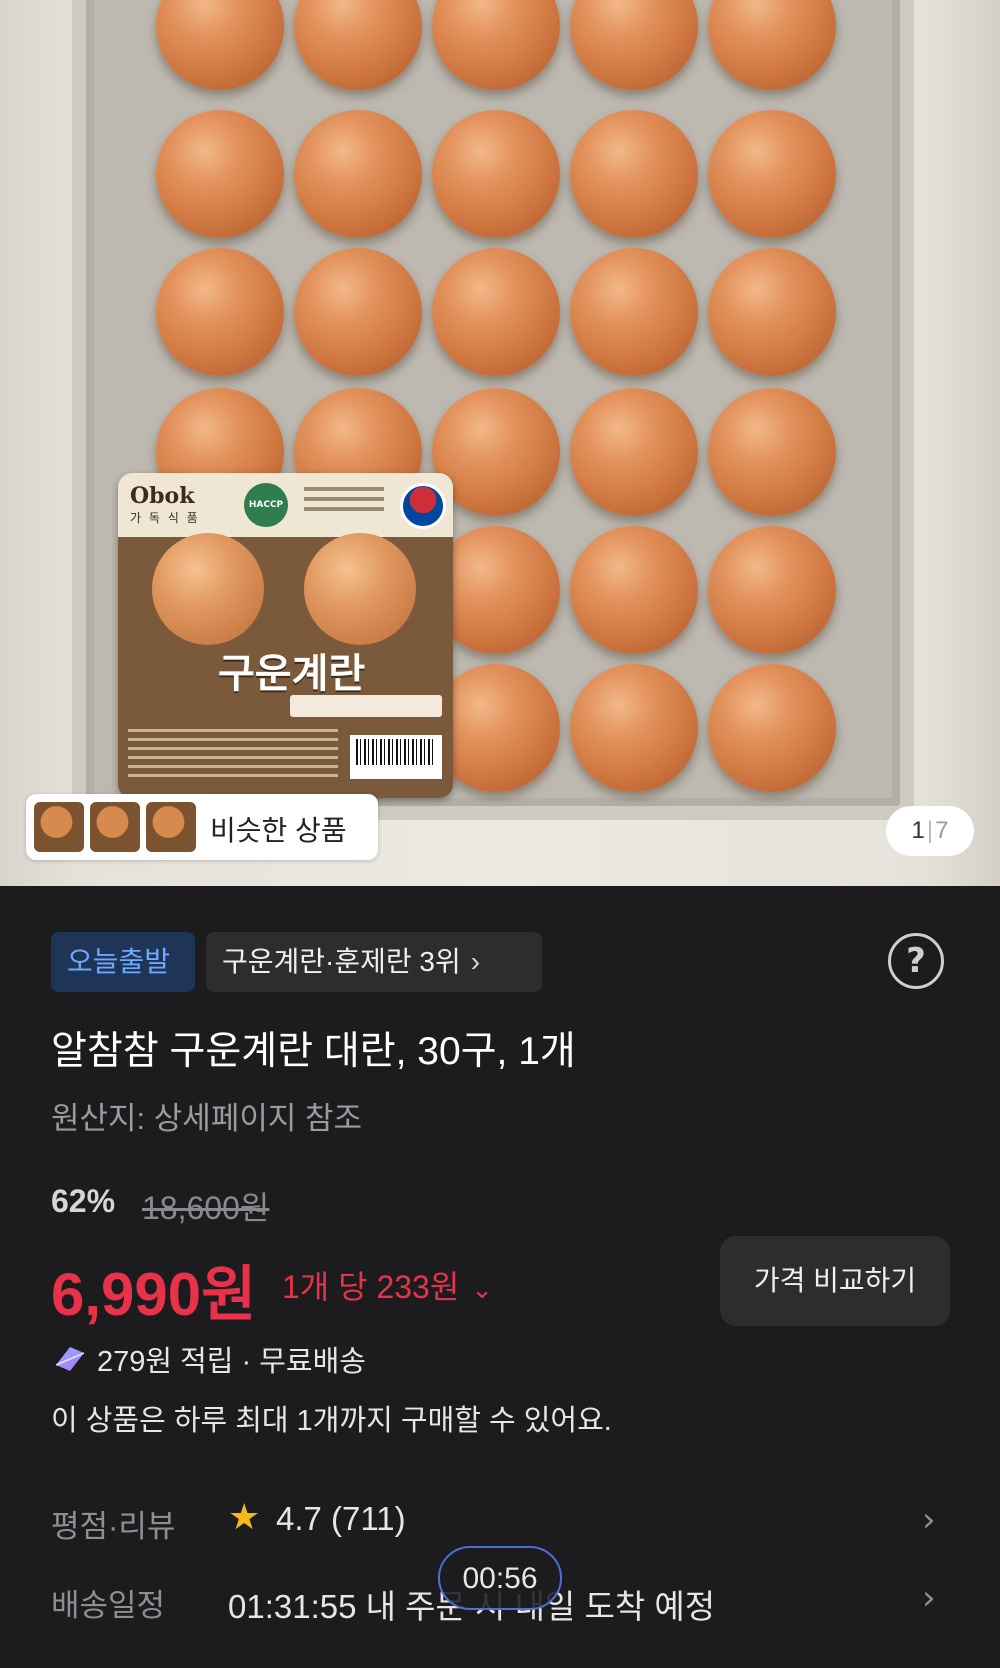  I want to click on rating-value: 4.7 (711), so click(341, 1519).